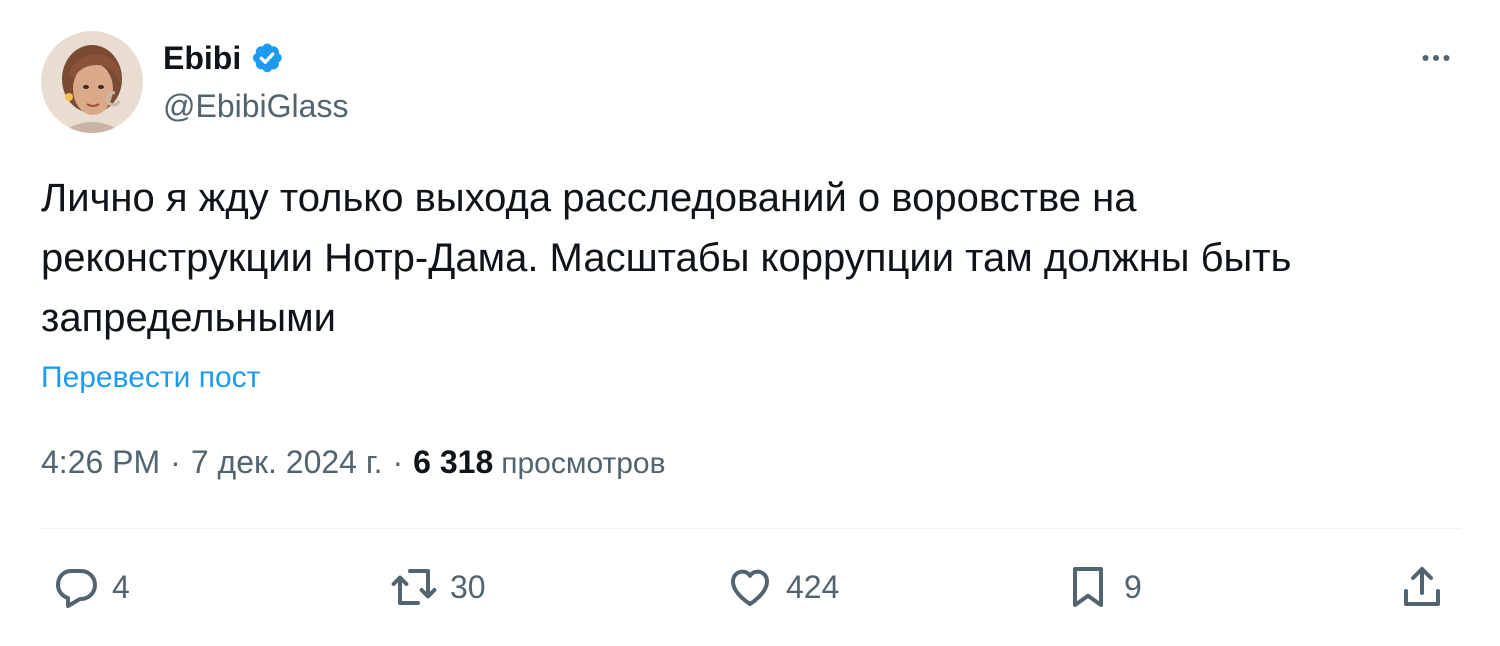 The width and height of the screenshot is (1500, 646). What do you see at coordinates (100, 462) in the screenshot?
I see `tweet-time: 4:26 PM` at bounding box center [100, 462].